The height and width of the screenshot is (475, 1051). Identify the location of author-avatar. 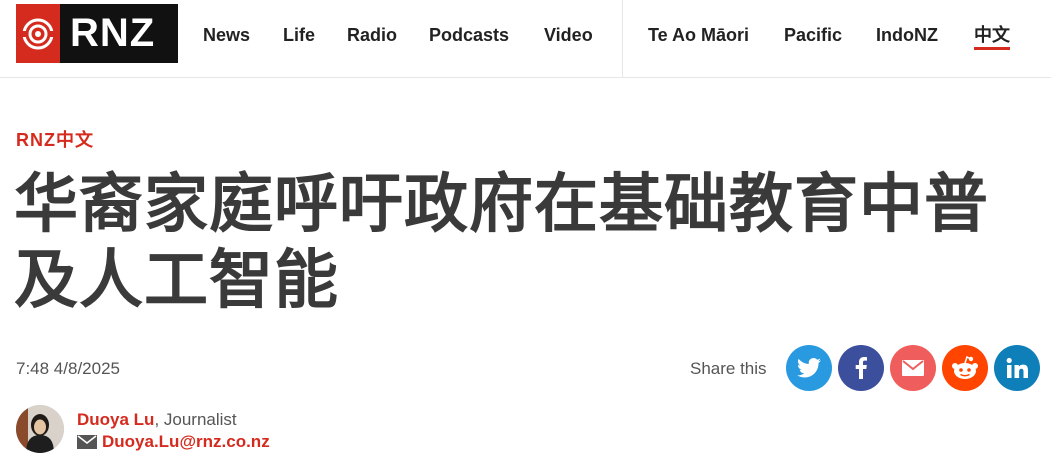
(40, 429).